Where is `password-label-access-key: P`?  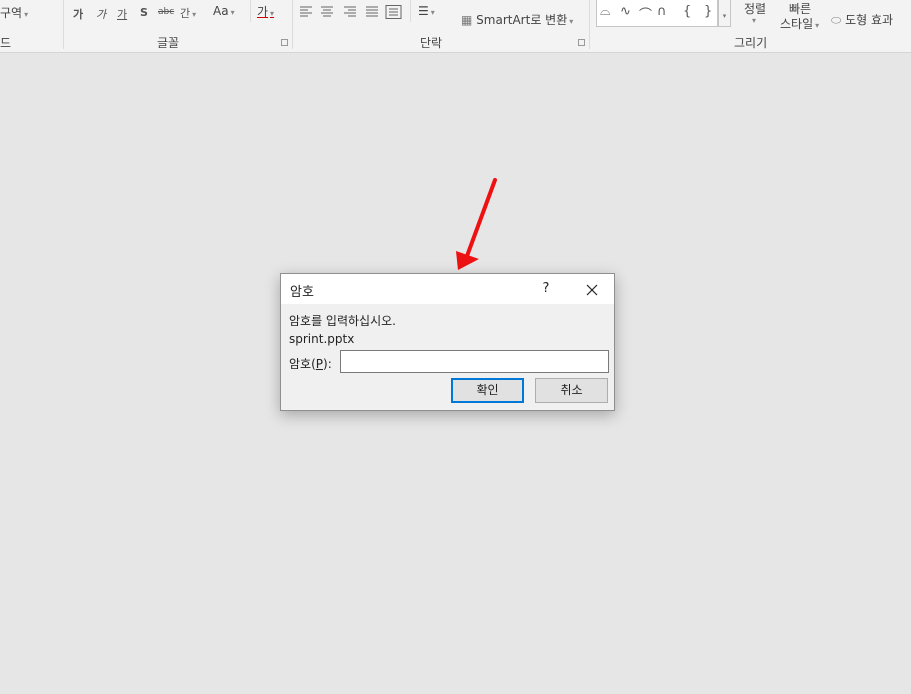
password-label-access-key: P is located at coordinates (319, 364).